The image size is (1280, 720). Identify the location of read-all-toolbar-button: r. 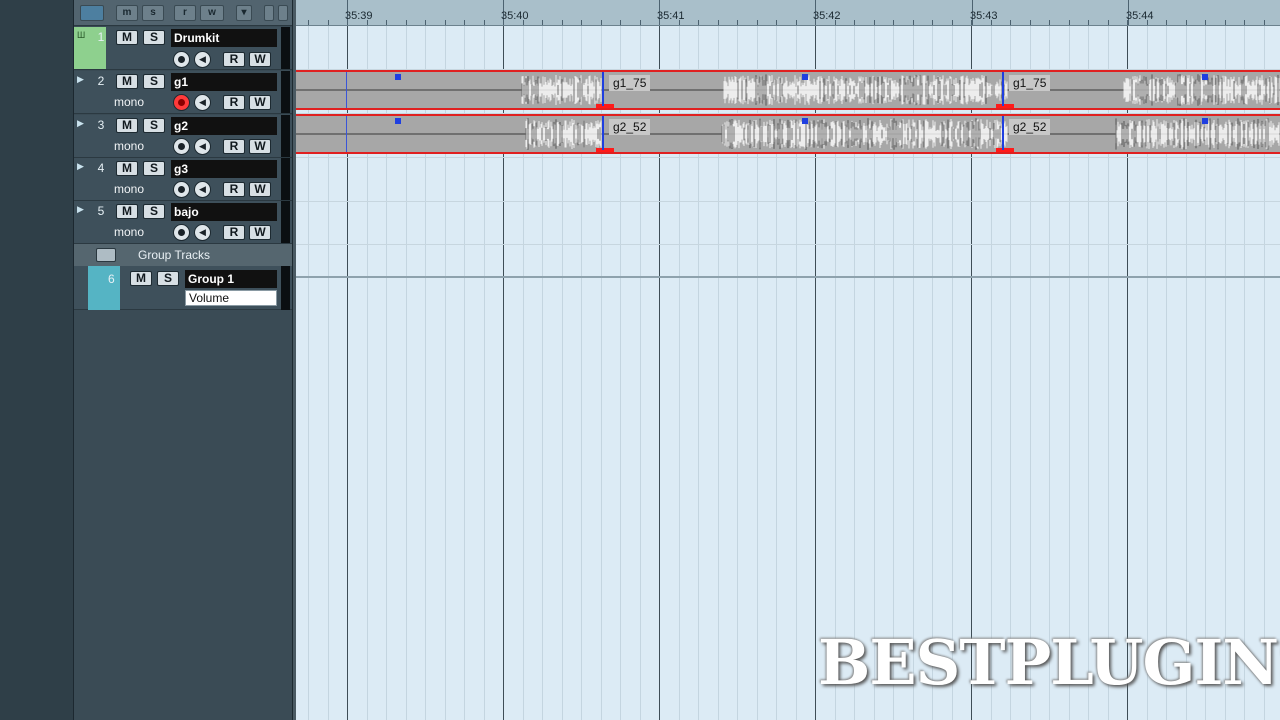
(185, 13).